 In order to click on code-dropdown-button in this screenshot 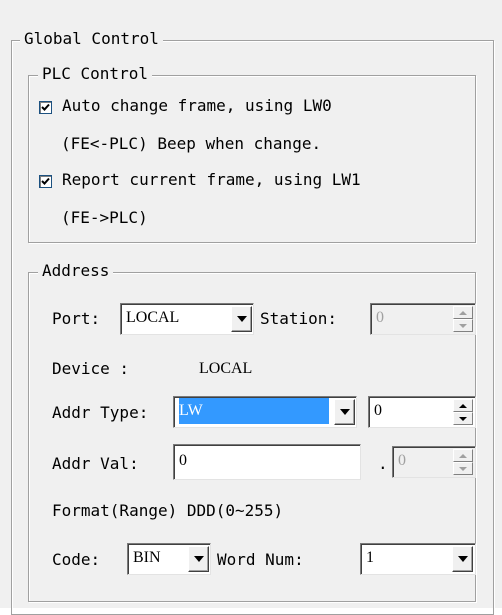, I will do `click(198, 559)`.